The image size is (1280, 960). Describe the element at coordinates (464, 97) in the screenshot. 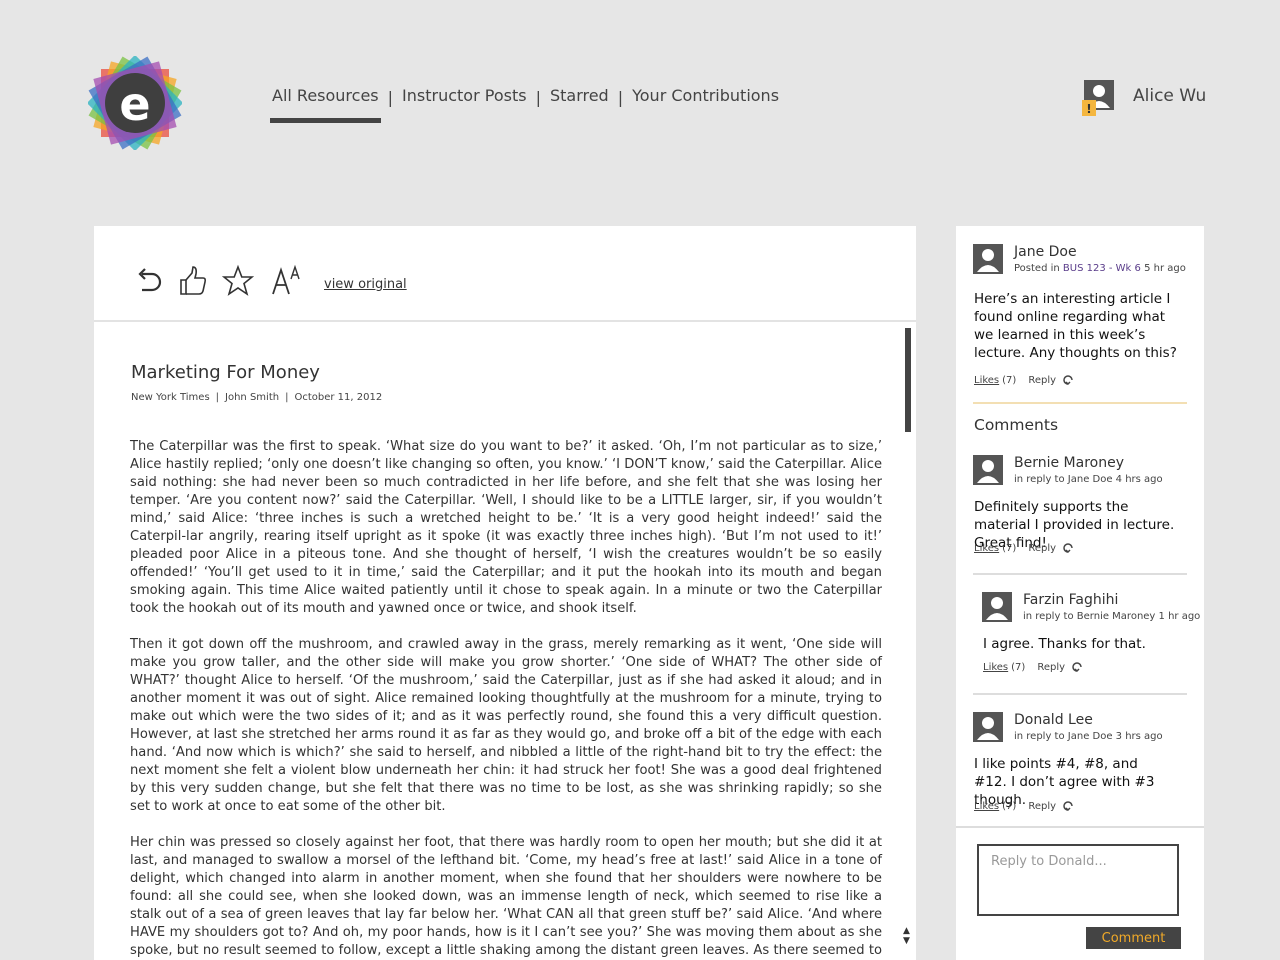

I see `nav-instructor-posts: Instructor Posts` at that location.